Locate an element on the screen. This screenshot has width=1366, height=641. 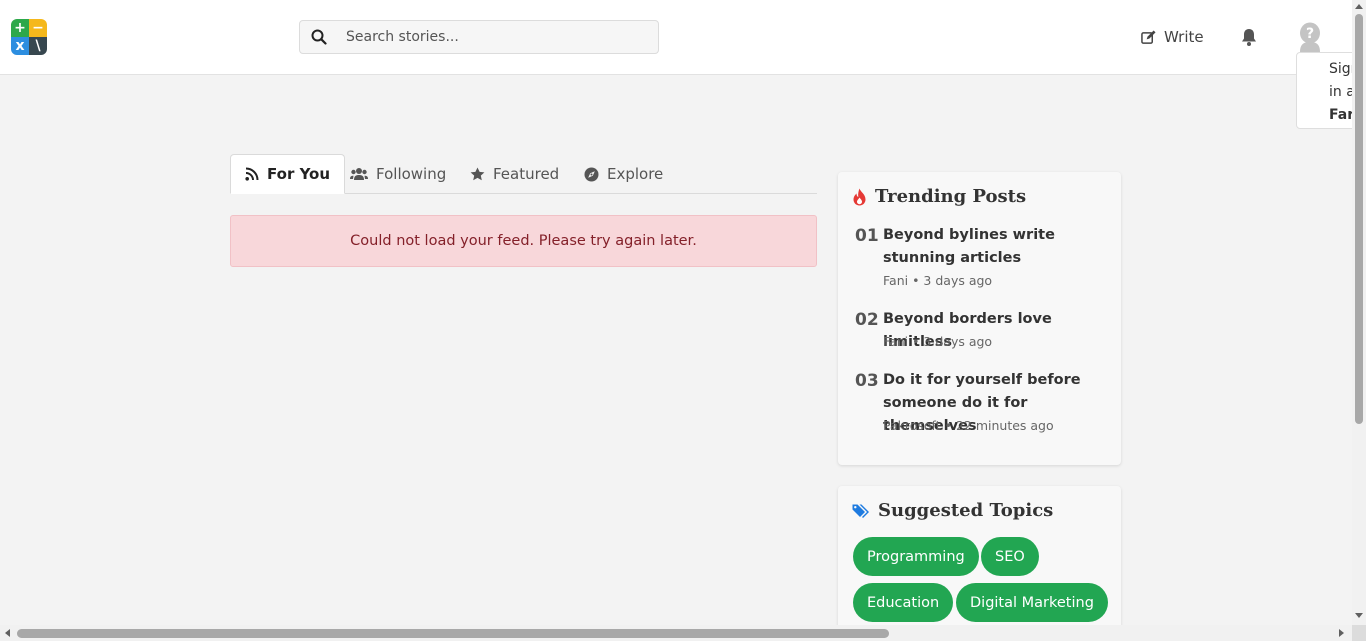
topic-chip-programming: Programming is located at coordinates (916, 556).